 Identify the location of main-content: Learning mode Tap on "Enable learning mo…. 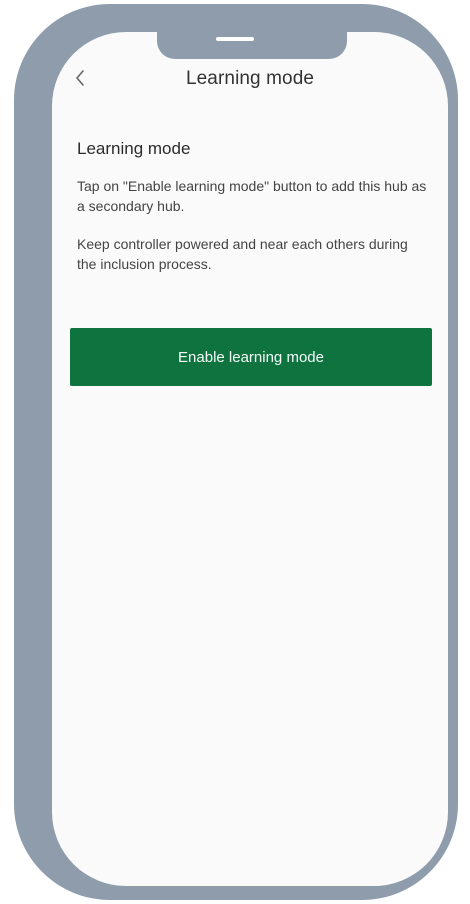
(252, 215).